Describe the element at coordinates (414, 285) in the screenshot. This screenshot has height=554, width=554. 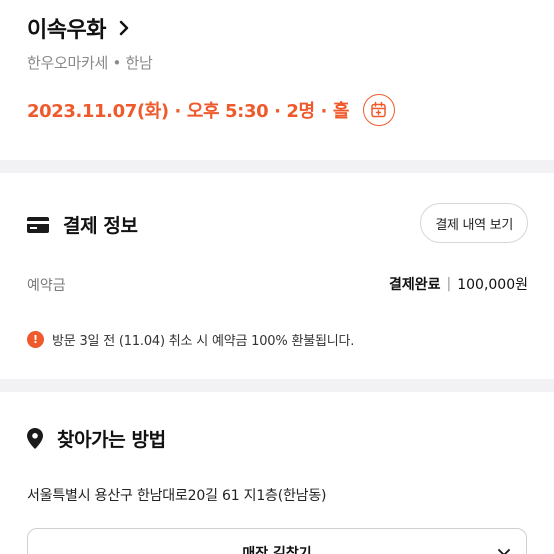
I see `deposit-status: 결제완료` at that location.